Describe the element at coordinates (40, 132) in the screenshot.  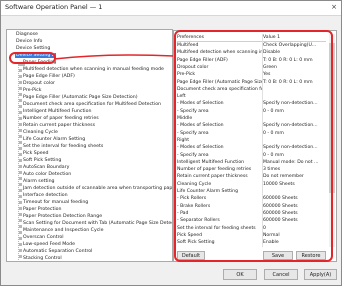
I see `tree-item-label: Cleaning Cycle` at that location.